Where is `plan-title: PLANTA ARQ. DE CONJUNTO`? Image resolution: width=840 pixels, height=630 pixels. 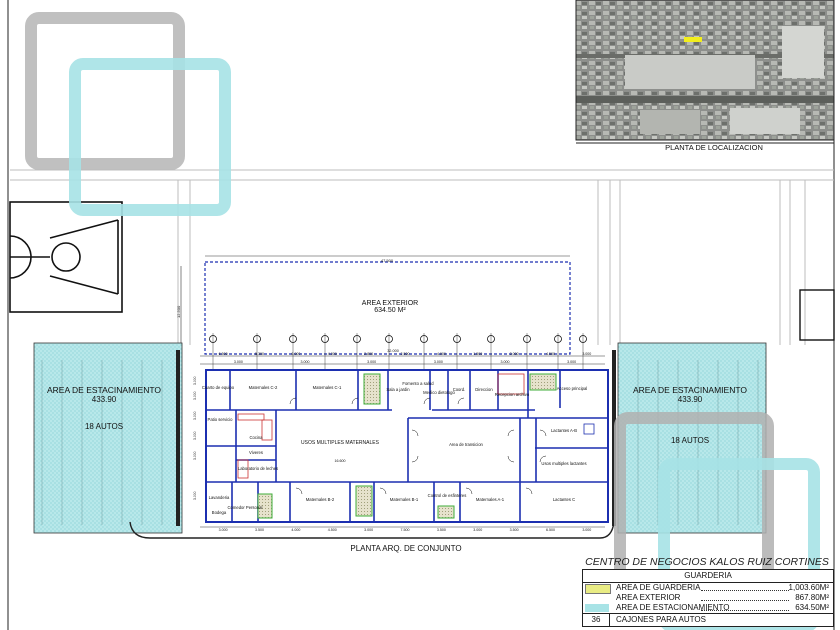
plan-title: PLANTA ARQ. DE CONJUNTO is located at coordinates (405, 548).